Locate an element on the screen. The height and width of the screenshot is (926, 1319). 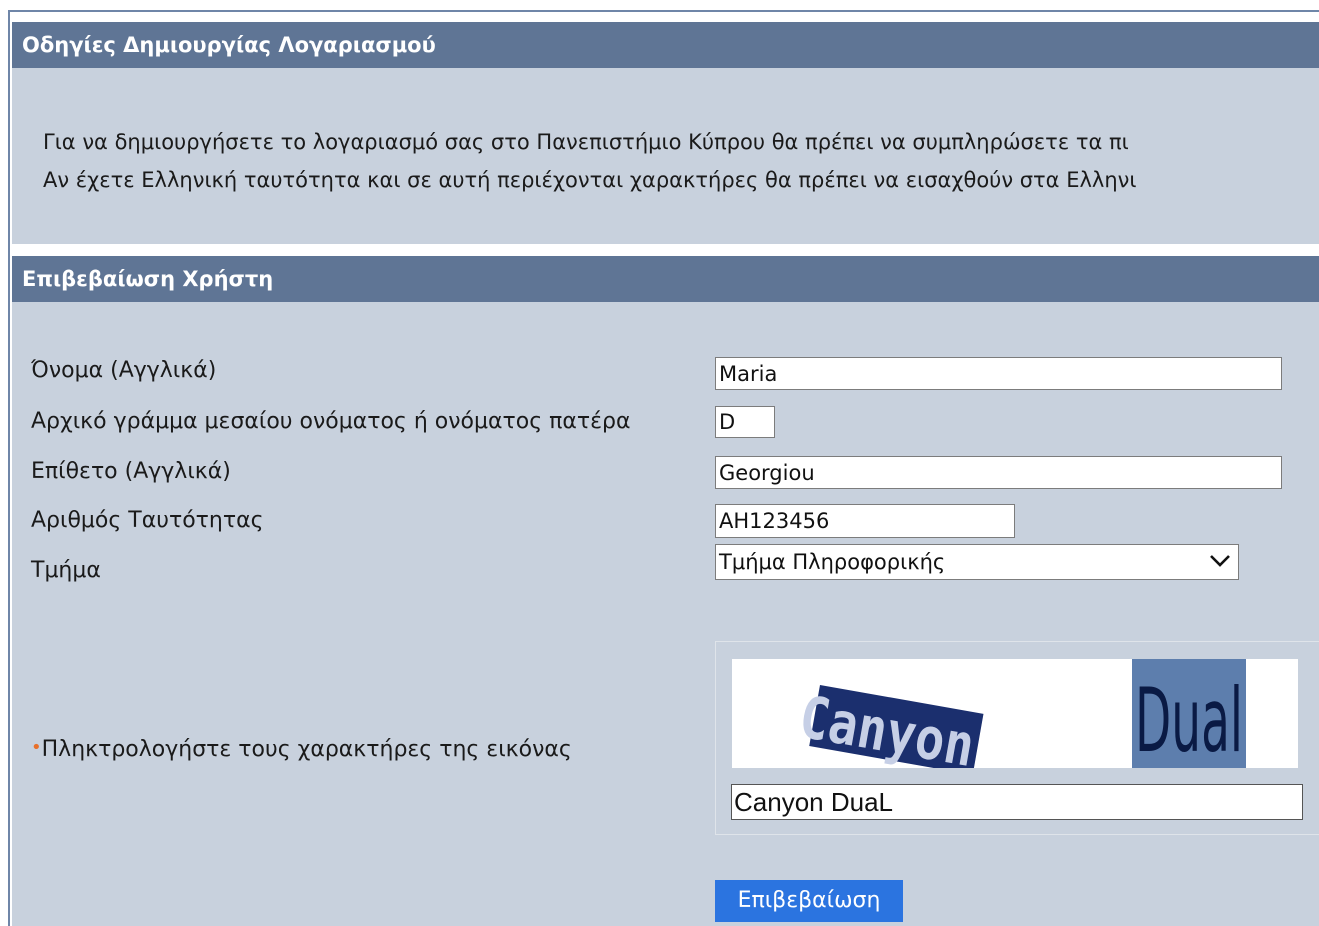
first-name-label: Όνομα (Αγγλικά) is located at coordinates (124, 370).